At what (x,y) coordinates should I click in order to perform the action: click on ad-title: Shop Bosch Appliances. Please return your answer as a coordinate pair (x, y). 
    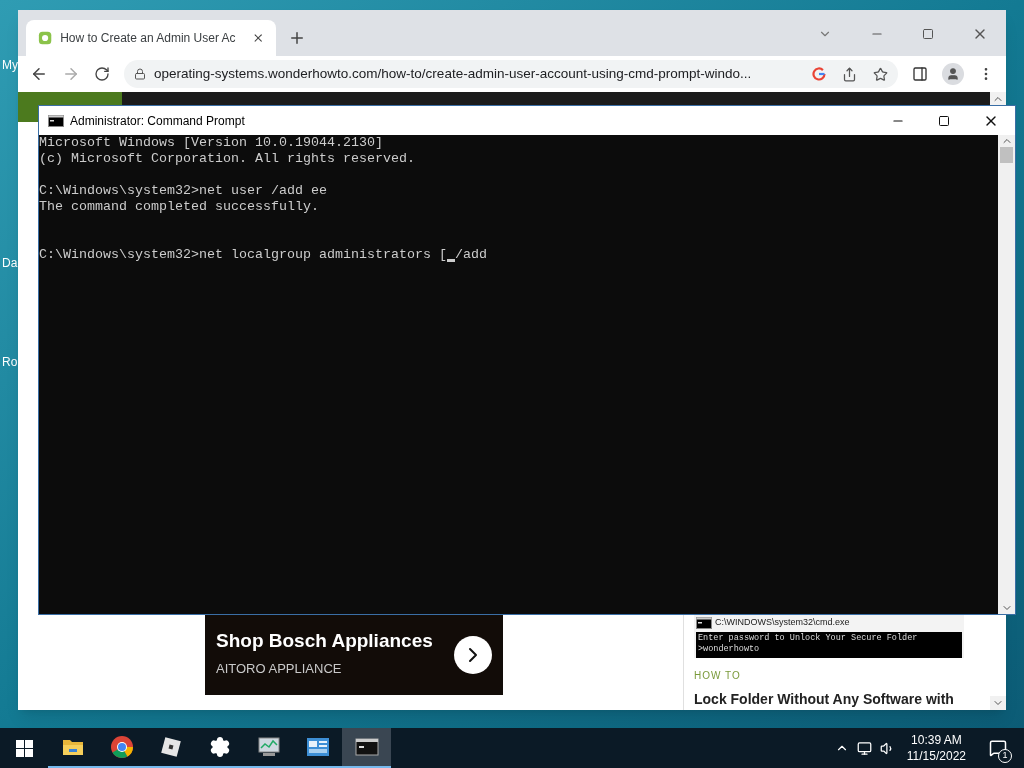
    Looking at the image, I should click on (325, 641).